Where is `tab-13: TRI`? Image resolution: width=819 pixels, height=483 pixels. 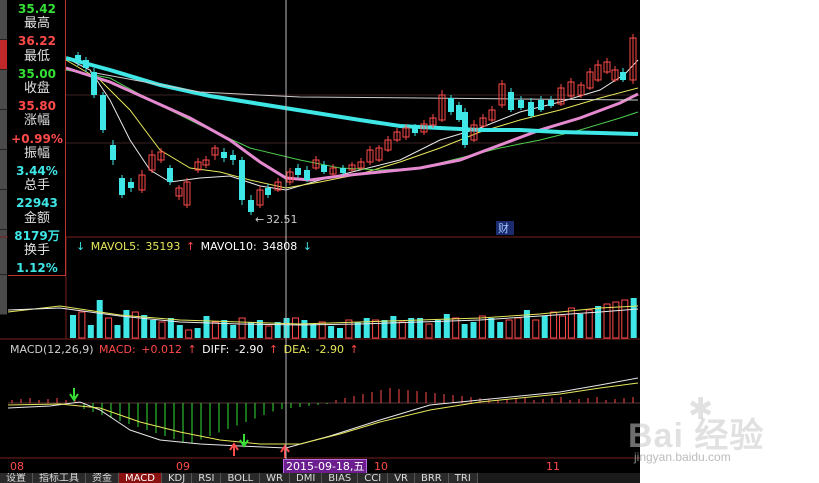 tab-13: TRI is located at coordinates (463, 478).